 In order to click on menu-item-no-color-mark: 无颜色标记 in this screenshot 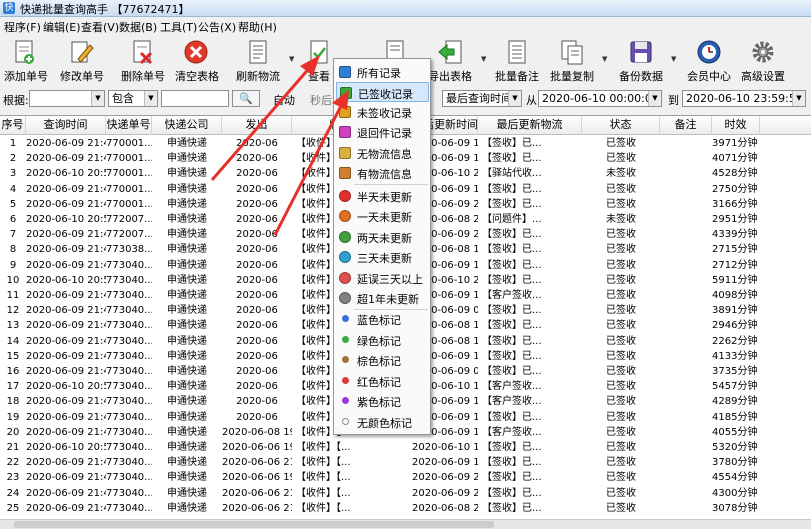, I will do `click(382, 422)`.